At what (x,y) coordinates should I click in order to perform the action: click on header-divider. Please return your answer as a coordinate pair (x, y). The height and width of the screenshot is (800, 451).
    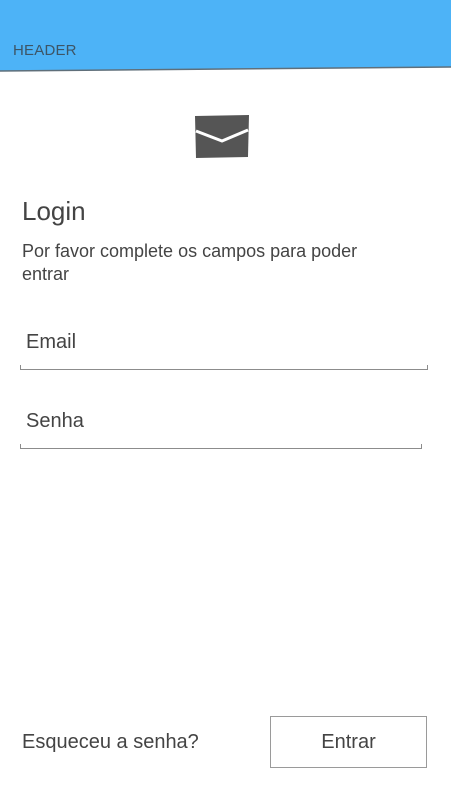
    Looking at the image, I should click on (225, 69).